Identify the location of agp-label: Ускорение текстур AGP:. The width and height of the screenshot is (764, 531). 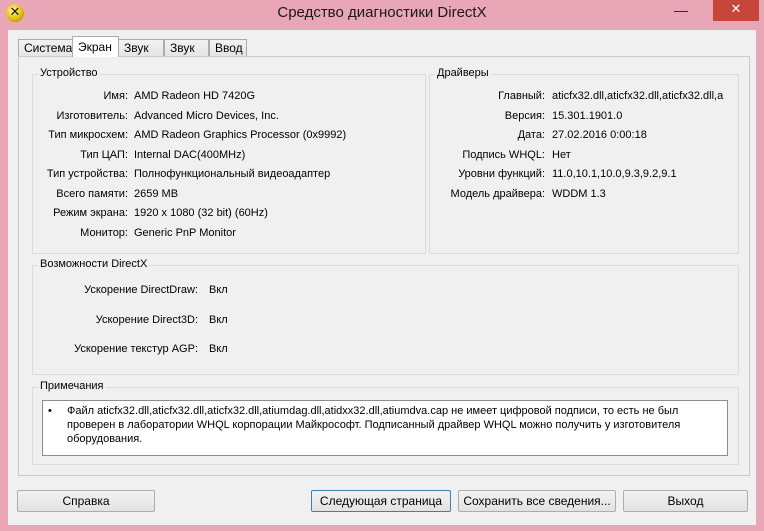
(136, 349).